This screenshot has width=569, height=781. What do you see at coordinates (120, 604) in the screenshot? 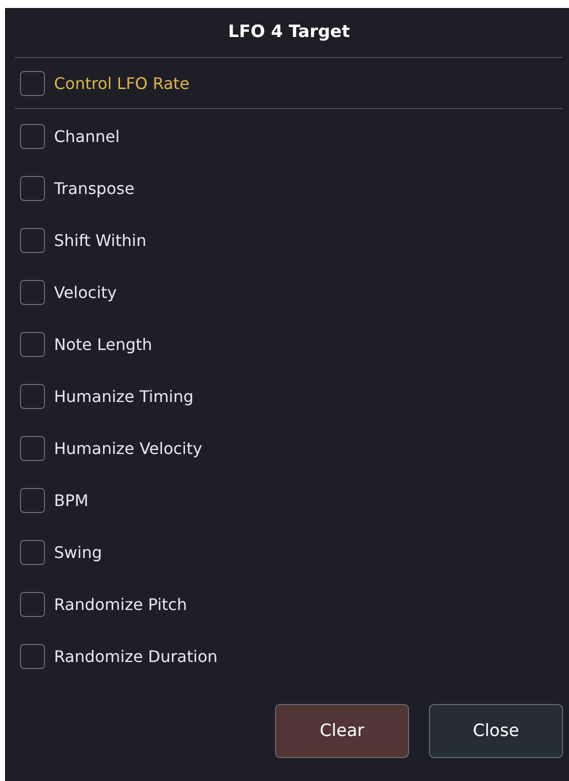
I see `option-label: Randomize Pitch` at bounding box center [120, 604].